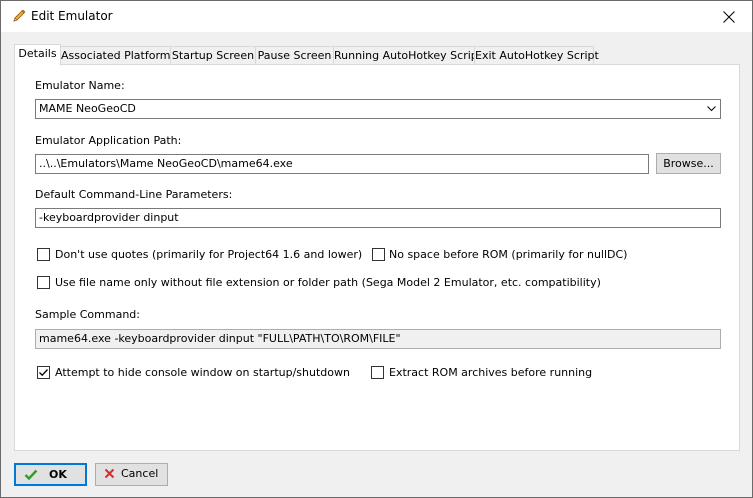 Image resolution: width=753 pixels, height=498 pixels. Describe the element at coordinates (43, 254) in the screenshot. I see `no-quotes-checkbox` at that location.